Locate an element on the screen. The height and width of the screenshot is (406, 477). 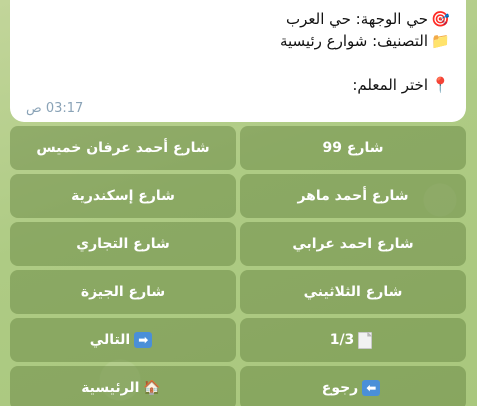
home-label: الرئيسية is located at coordinates (110, 388).